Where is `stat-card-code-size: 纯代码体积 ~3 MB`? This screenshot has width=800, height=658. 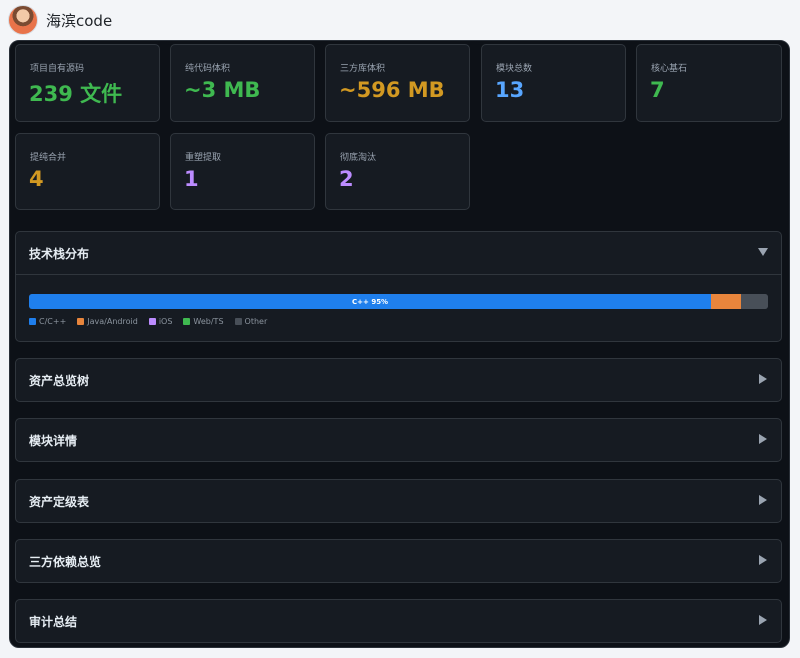
stat-card-code-size: 纯代码体积 ~3 MB is located at coordinates (242, 83).